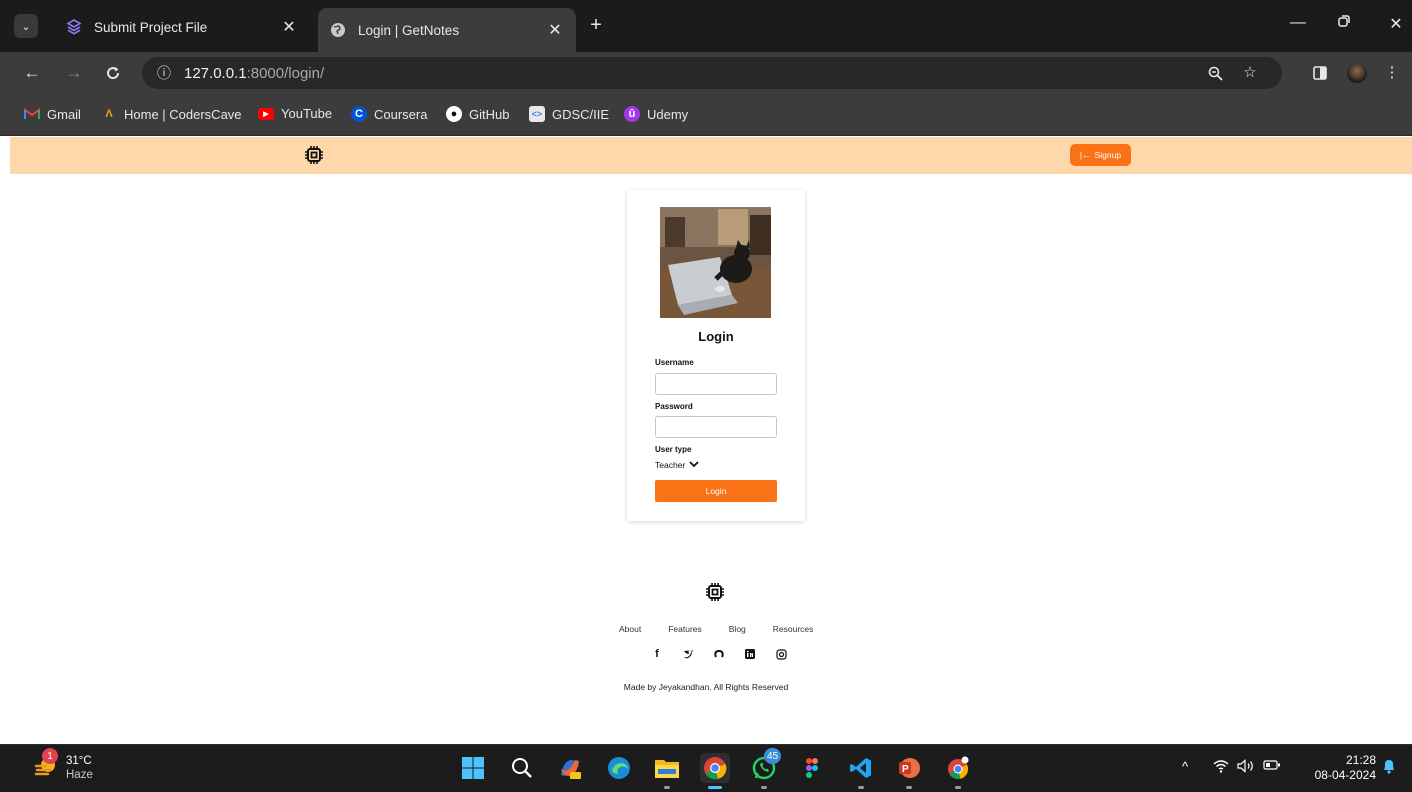  Describe the element at coordinates (861, 771) in the screenshot. I see `vscode-icon` at that location.